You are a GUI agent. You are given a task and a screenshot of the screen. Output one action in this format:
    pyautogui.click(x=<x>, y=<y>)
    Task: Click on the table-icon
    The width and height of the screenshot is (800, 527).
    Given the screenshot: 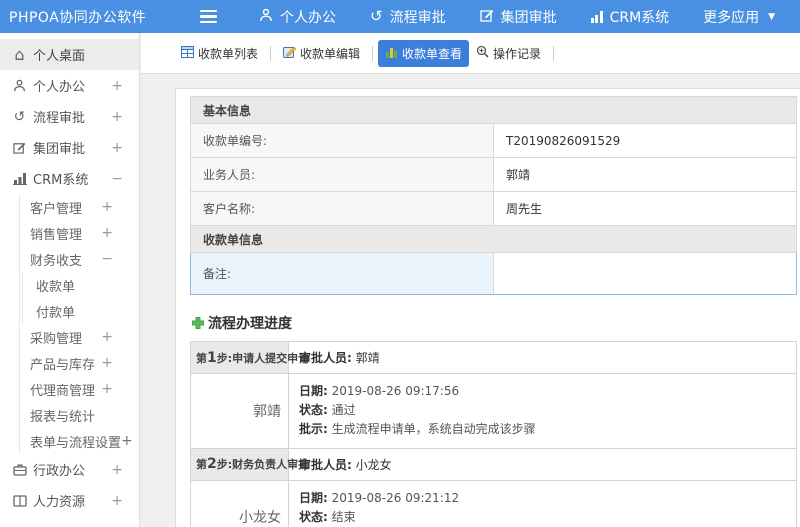 What is the action you would take?
    pyautogui.click(x=187, y=53)
    